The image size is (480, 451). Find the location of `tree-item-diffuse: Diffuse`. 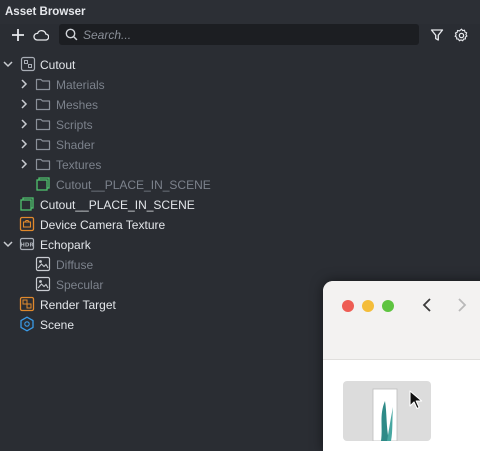

tree-item-diffuse: Diffuse is located at coordinates (240, 264).